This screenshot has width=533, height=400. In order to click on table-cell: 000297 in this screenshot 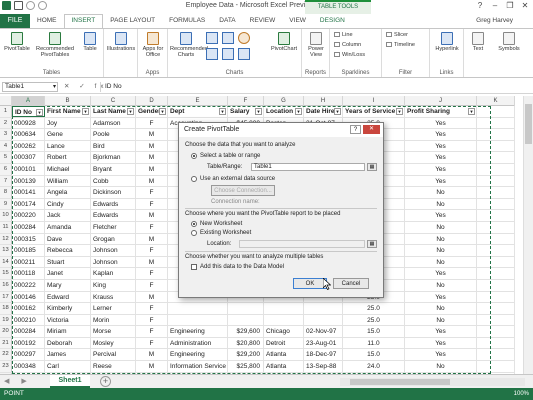, I will do `click(28, 355)`.